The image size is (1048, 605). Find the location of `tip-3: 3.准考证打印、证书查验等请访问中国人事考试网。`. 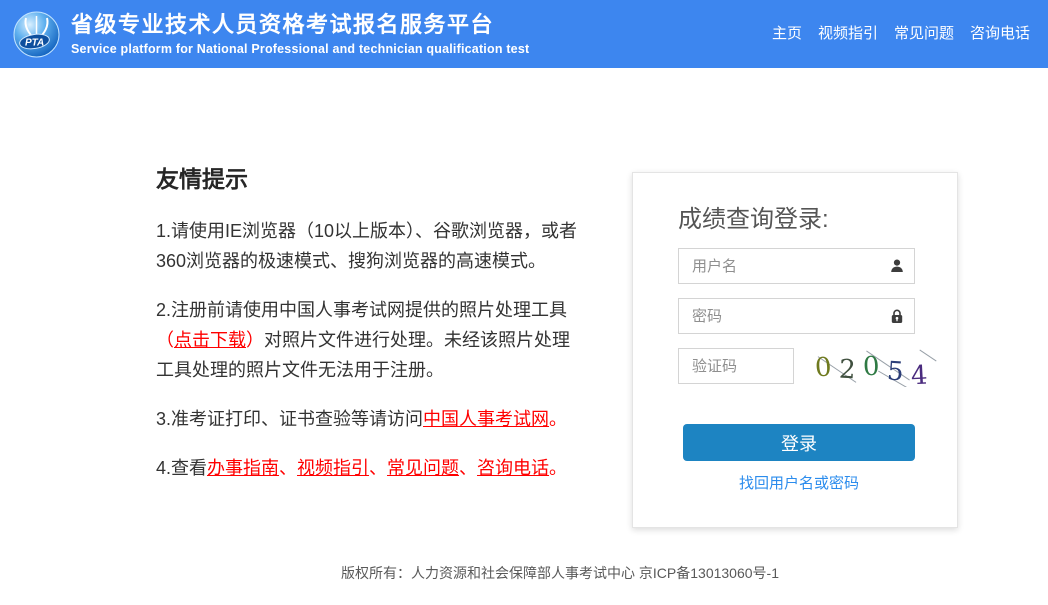

tip-3: 3.准考证打印、证书查验等请访问中国人事考试网。 is located at coordinates (368, 419).